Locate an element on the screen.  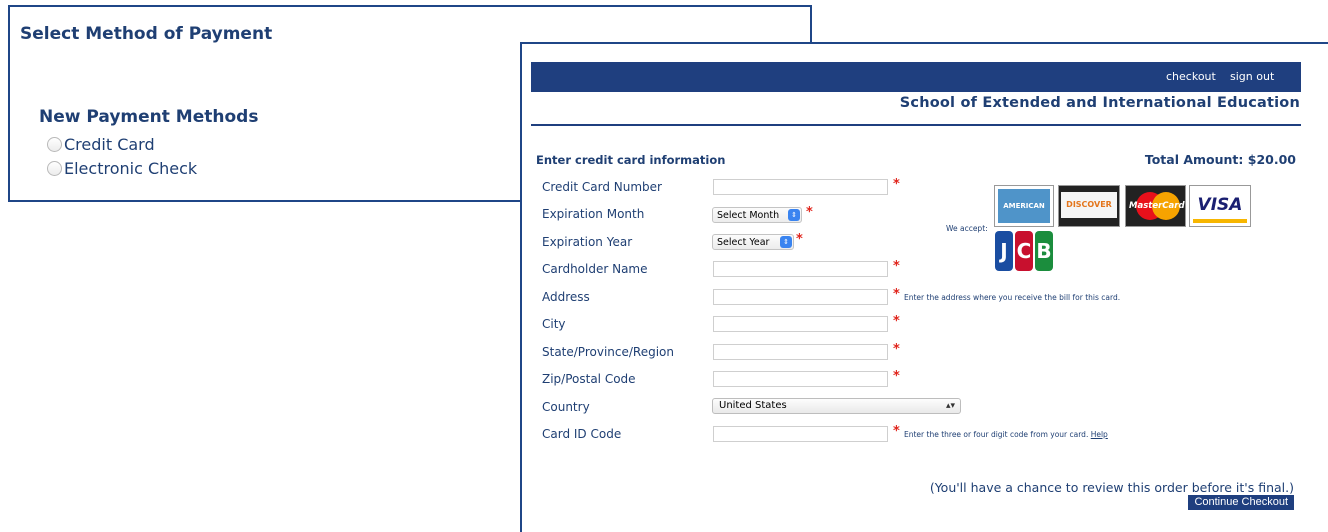
help-link: Help is located at coordinates (1099, 434).